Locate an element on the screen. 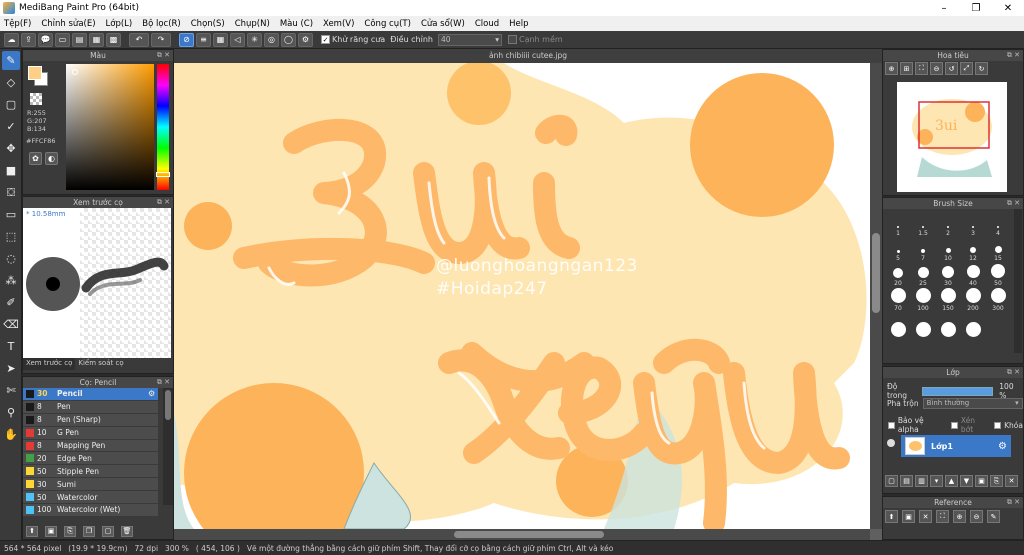 This screenshot has height=555, width=1024. layer-item: Lớp1 ⚙ is located at coordinates (956, 446).